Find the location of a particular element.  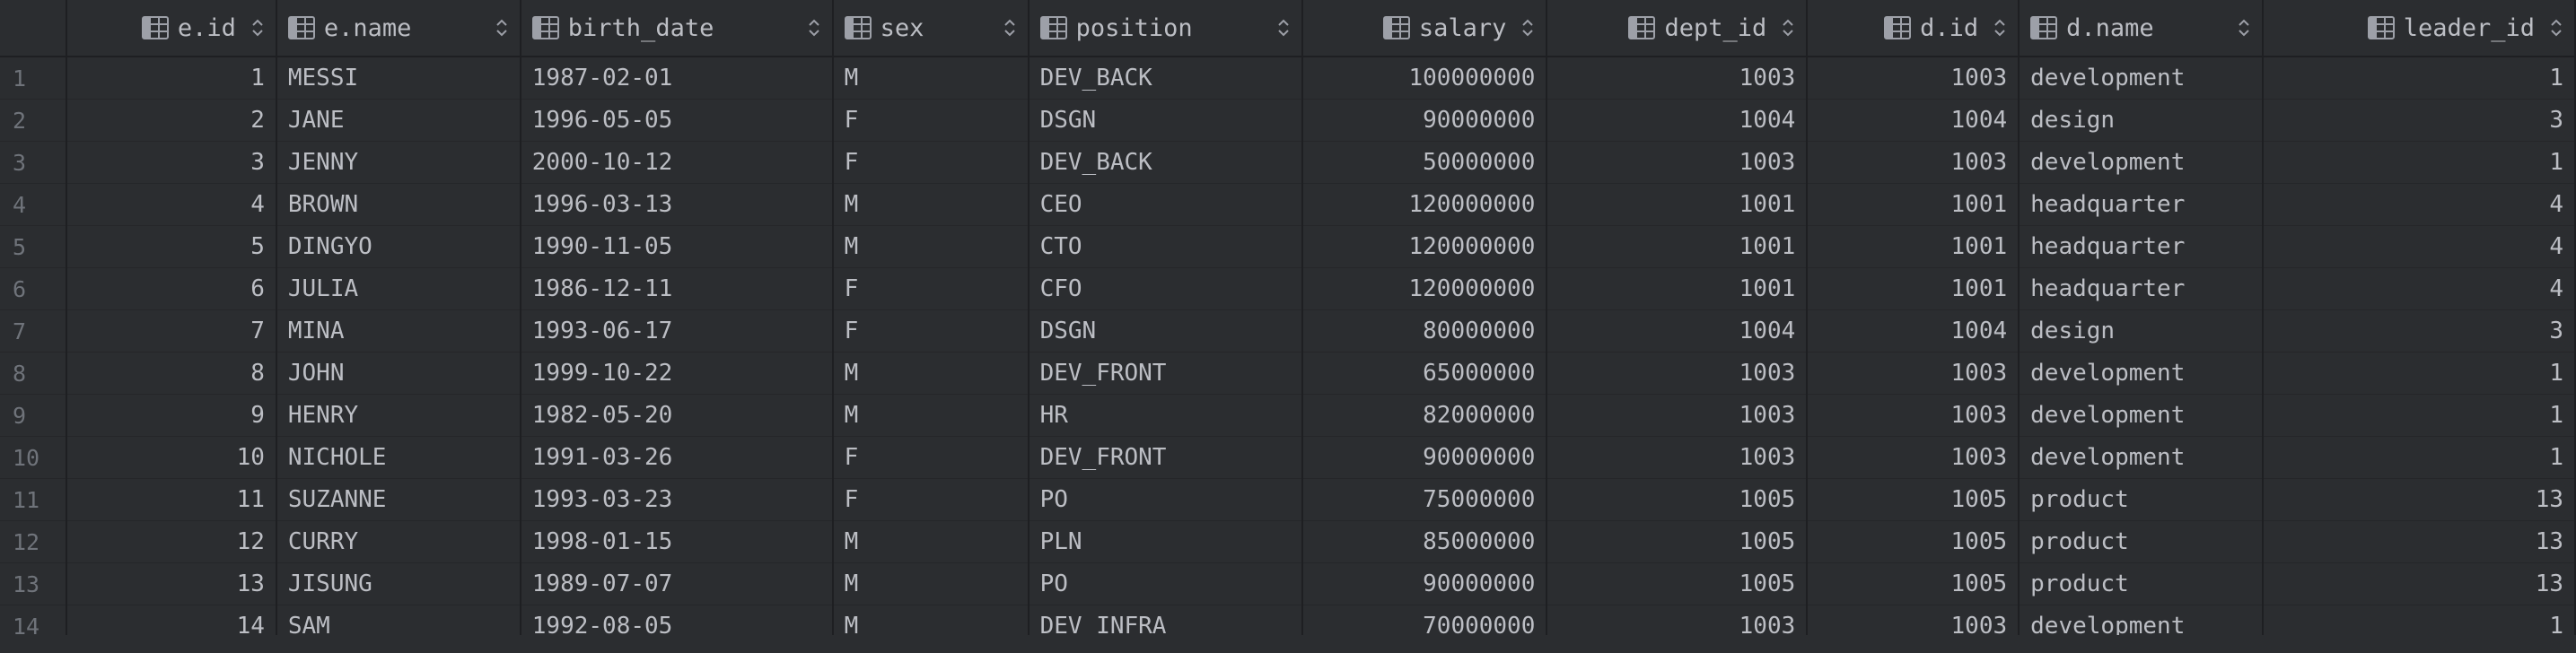

cell-birth-date: 1989-07-07 is located at coordinates (677, 583).